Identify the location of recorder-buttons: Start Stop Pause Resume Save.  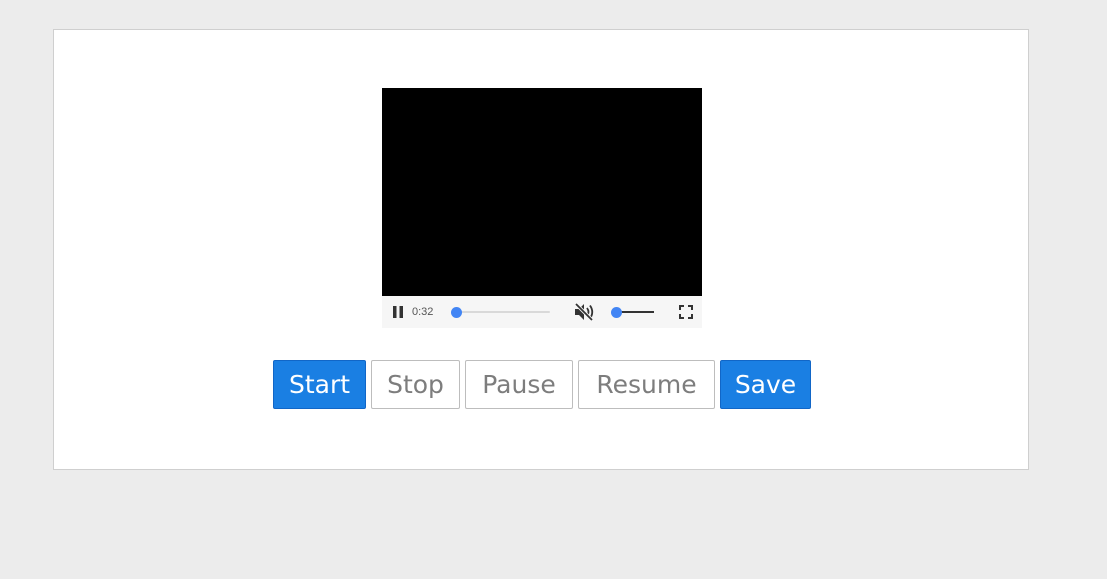
(542, 384).